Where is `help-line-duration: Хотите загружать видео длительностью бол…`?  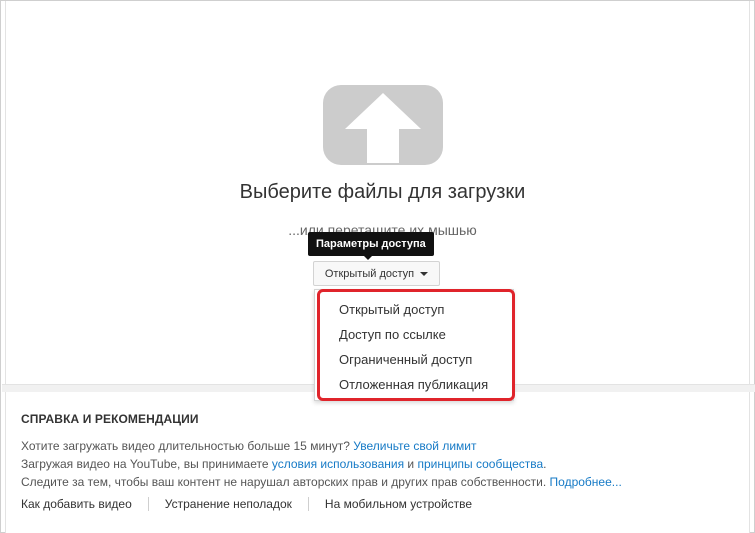
help-line-duration: Хотите загружать видео длительностью бол… is located at coordinates (249, 446).